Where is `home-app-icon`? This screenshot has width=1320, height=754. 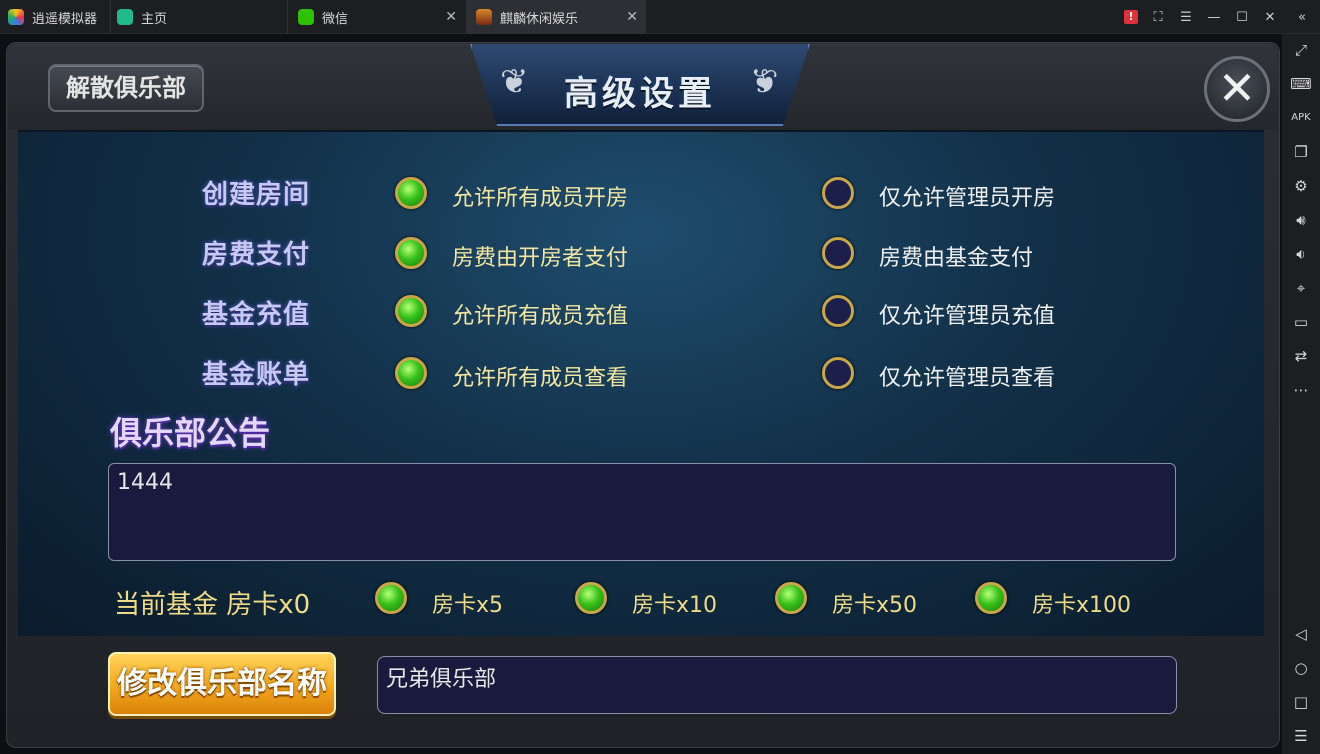
home-app-icon is located at coordinates (125, 17).